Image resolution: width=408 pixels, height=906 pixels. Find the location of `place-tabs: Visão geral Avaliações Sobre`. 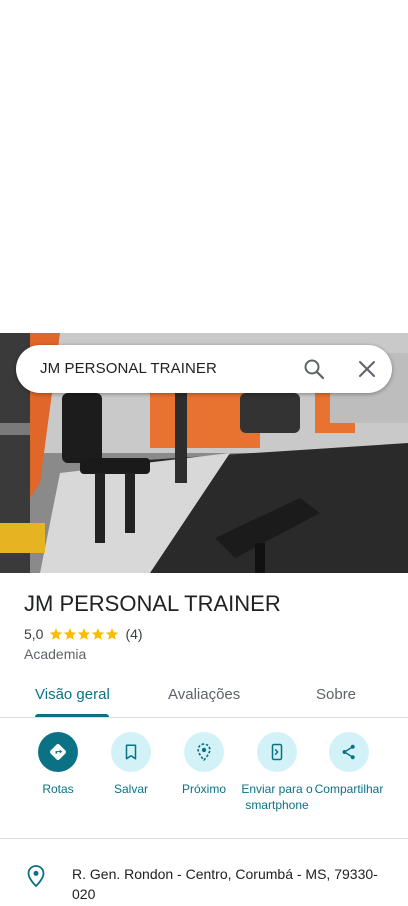

place-tabs: Visão geral Avaliações Sobre is located at coordinates (204, 697).